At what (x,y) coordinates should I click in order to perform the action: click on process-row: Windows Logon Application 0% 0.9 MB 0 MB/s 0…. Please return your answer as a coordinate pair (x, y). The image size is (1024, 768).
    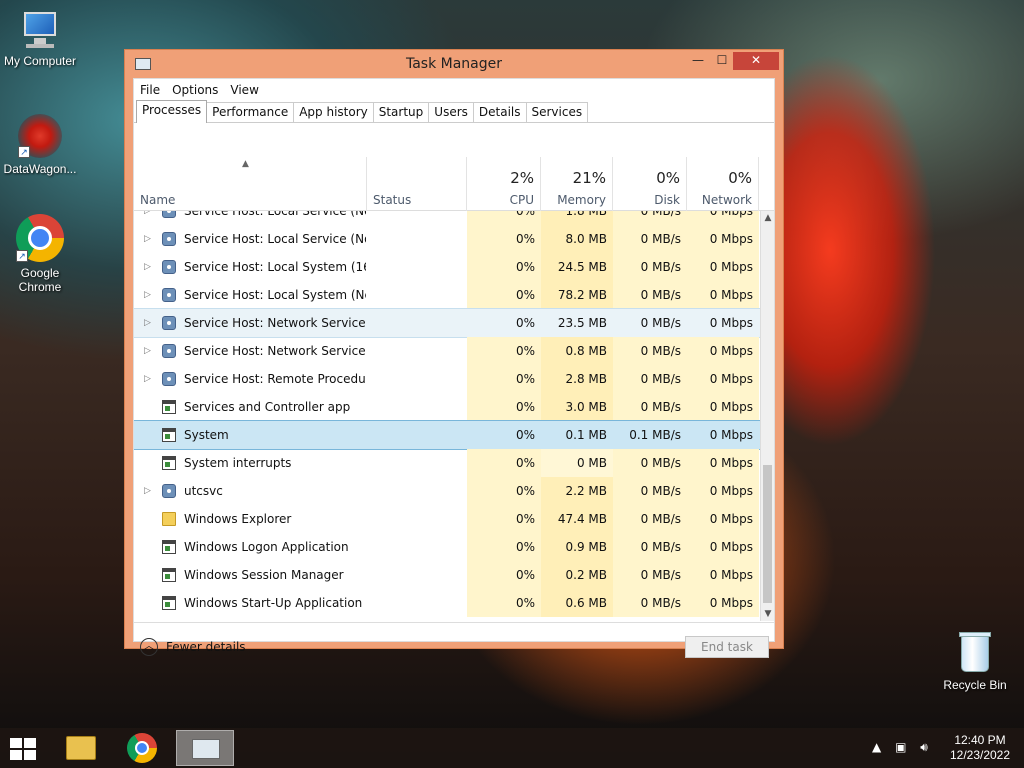
    Looking at the image, I should click on (447, 547).